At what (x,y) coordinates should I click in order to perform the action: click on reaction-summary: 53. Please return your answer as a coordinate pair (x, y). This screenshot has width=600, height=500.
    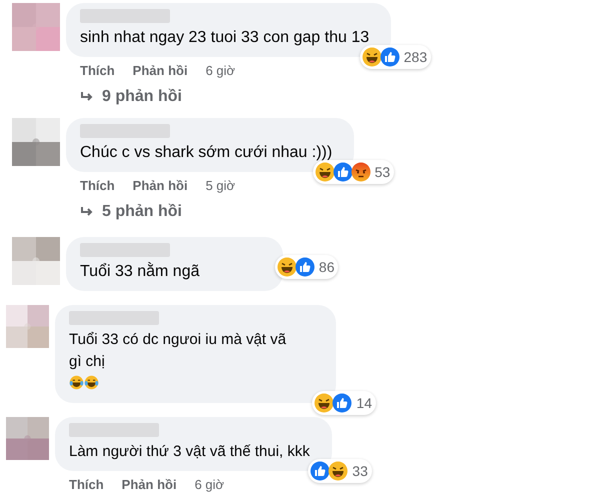
    Looking at the image, I should click on (353, 172).